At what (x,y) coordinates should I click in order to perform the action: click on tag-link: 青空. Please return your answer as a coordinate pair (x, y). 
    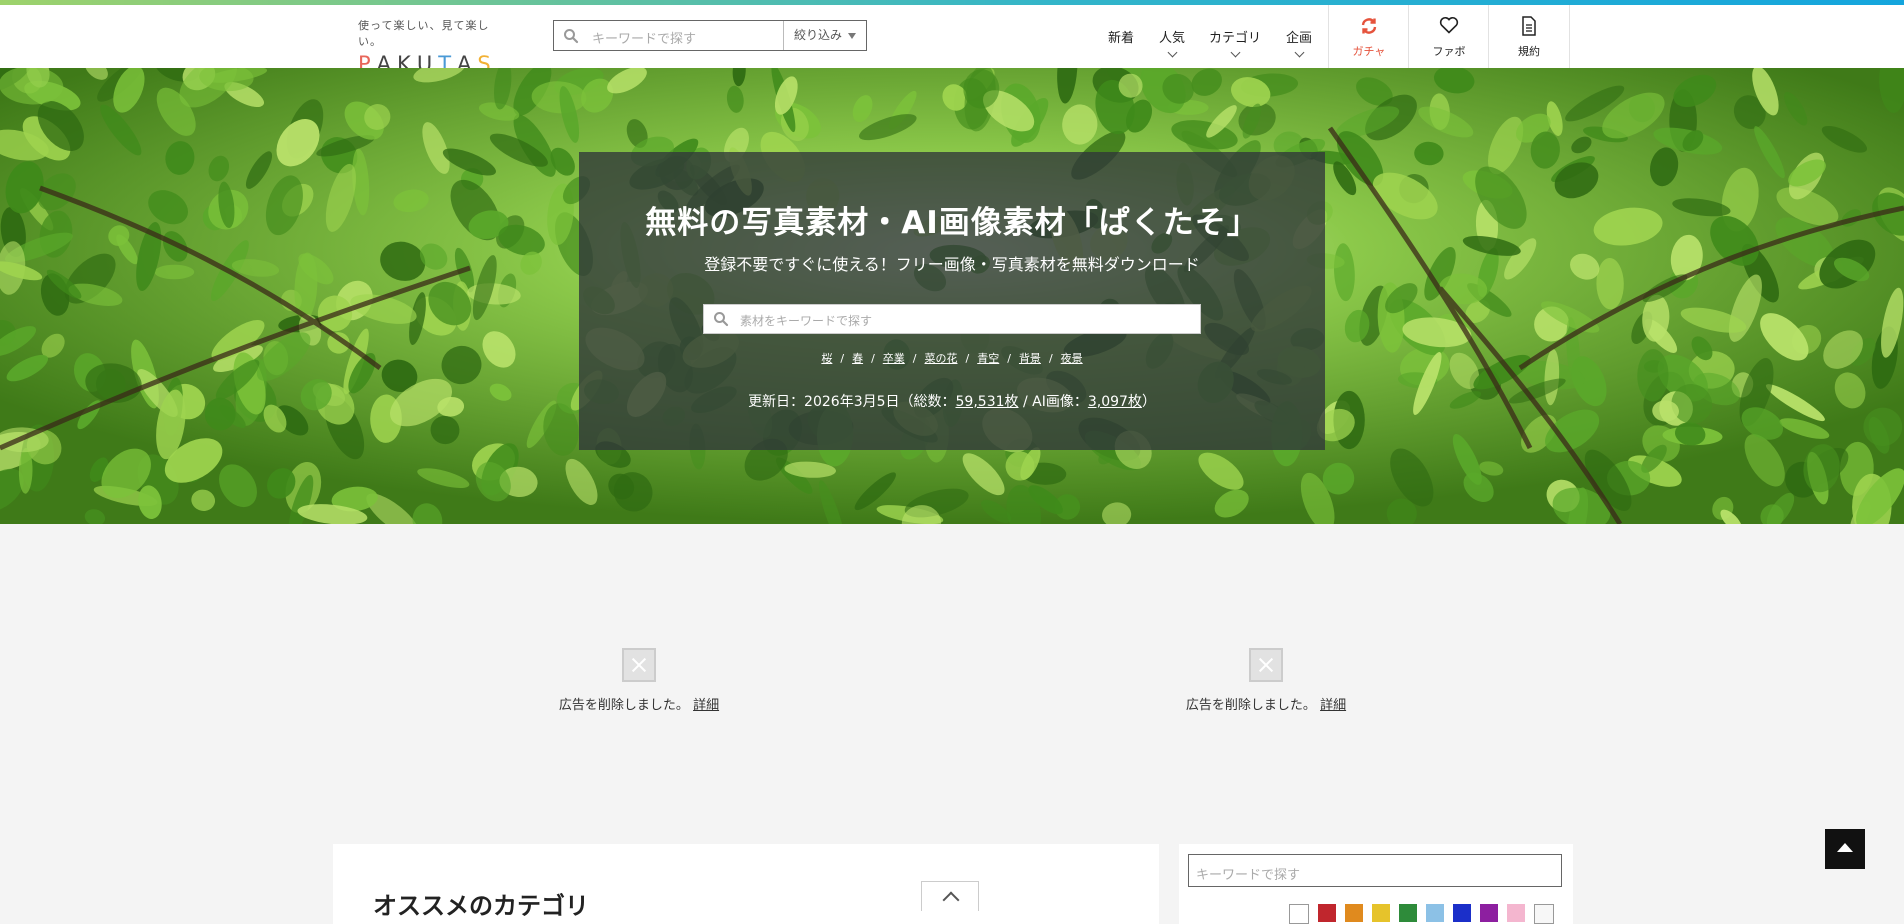
    Looking at the image, I should click on (988, 358).